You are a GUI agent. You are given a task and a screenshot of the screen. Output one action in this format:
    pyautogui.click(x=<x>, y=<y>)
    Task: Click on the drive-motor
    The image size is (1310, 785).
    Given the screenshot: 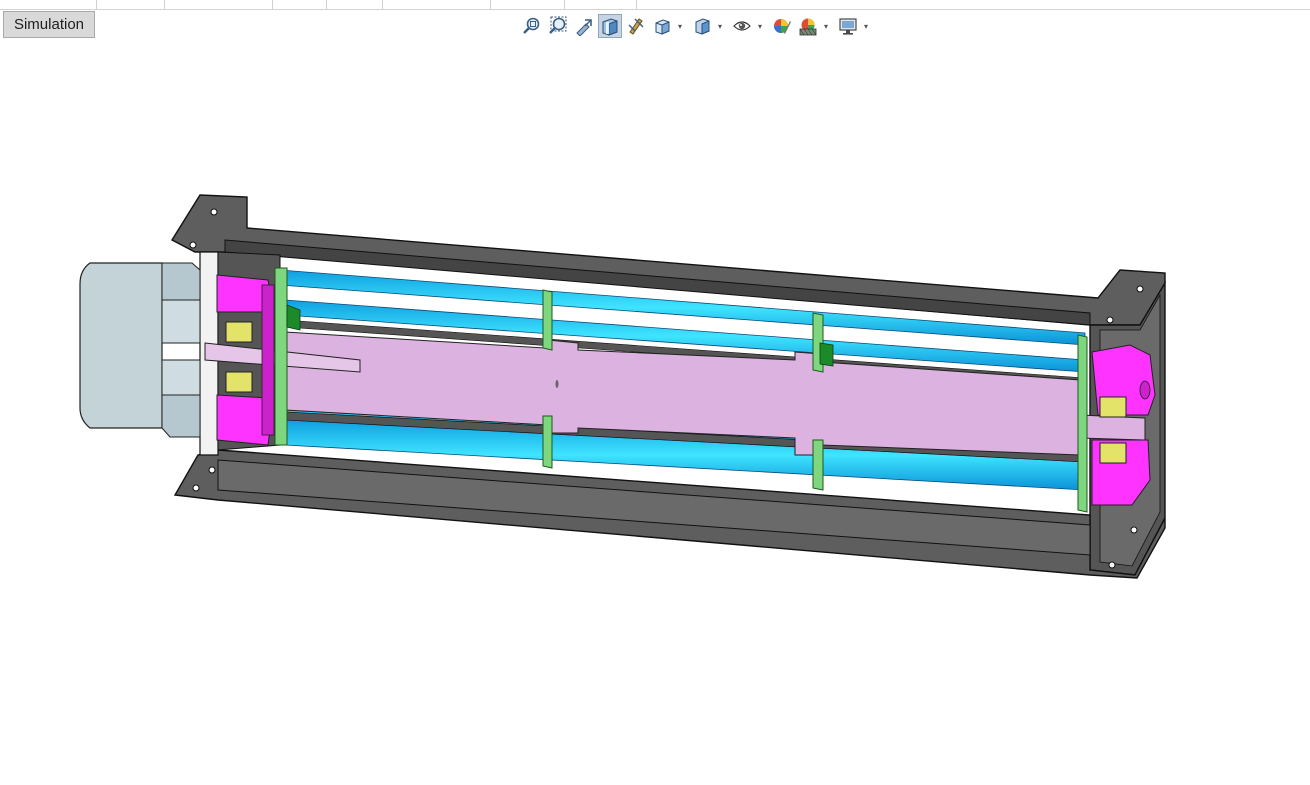 What is the action you would take?
    pyautogui.click(x=140, y=350)
    